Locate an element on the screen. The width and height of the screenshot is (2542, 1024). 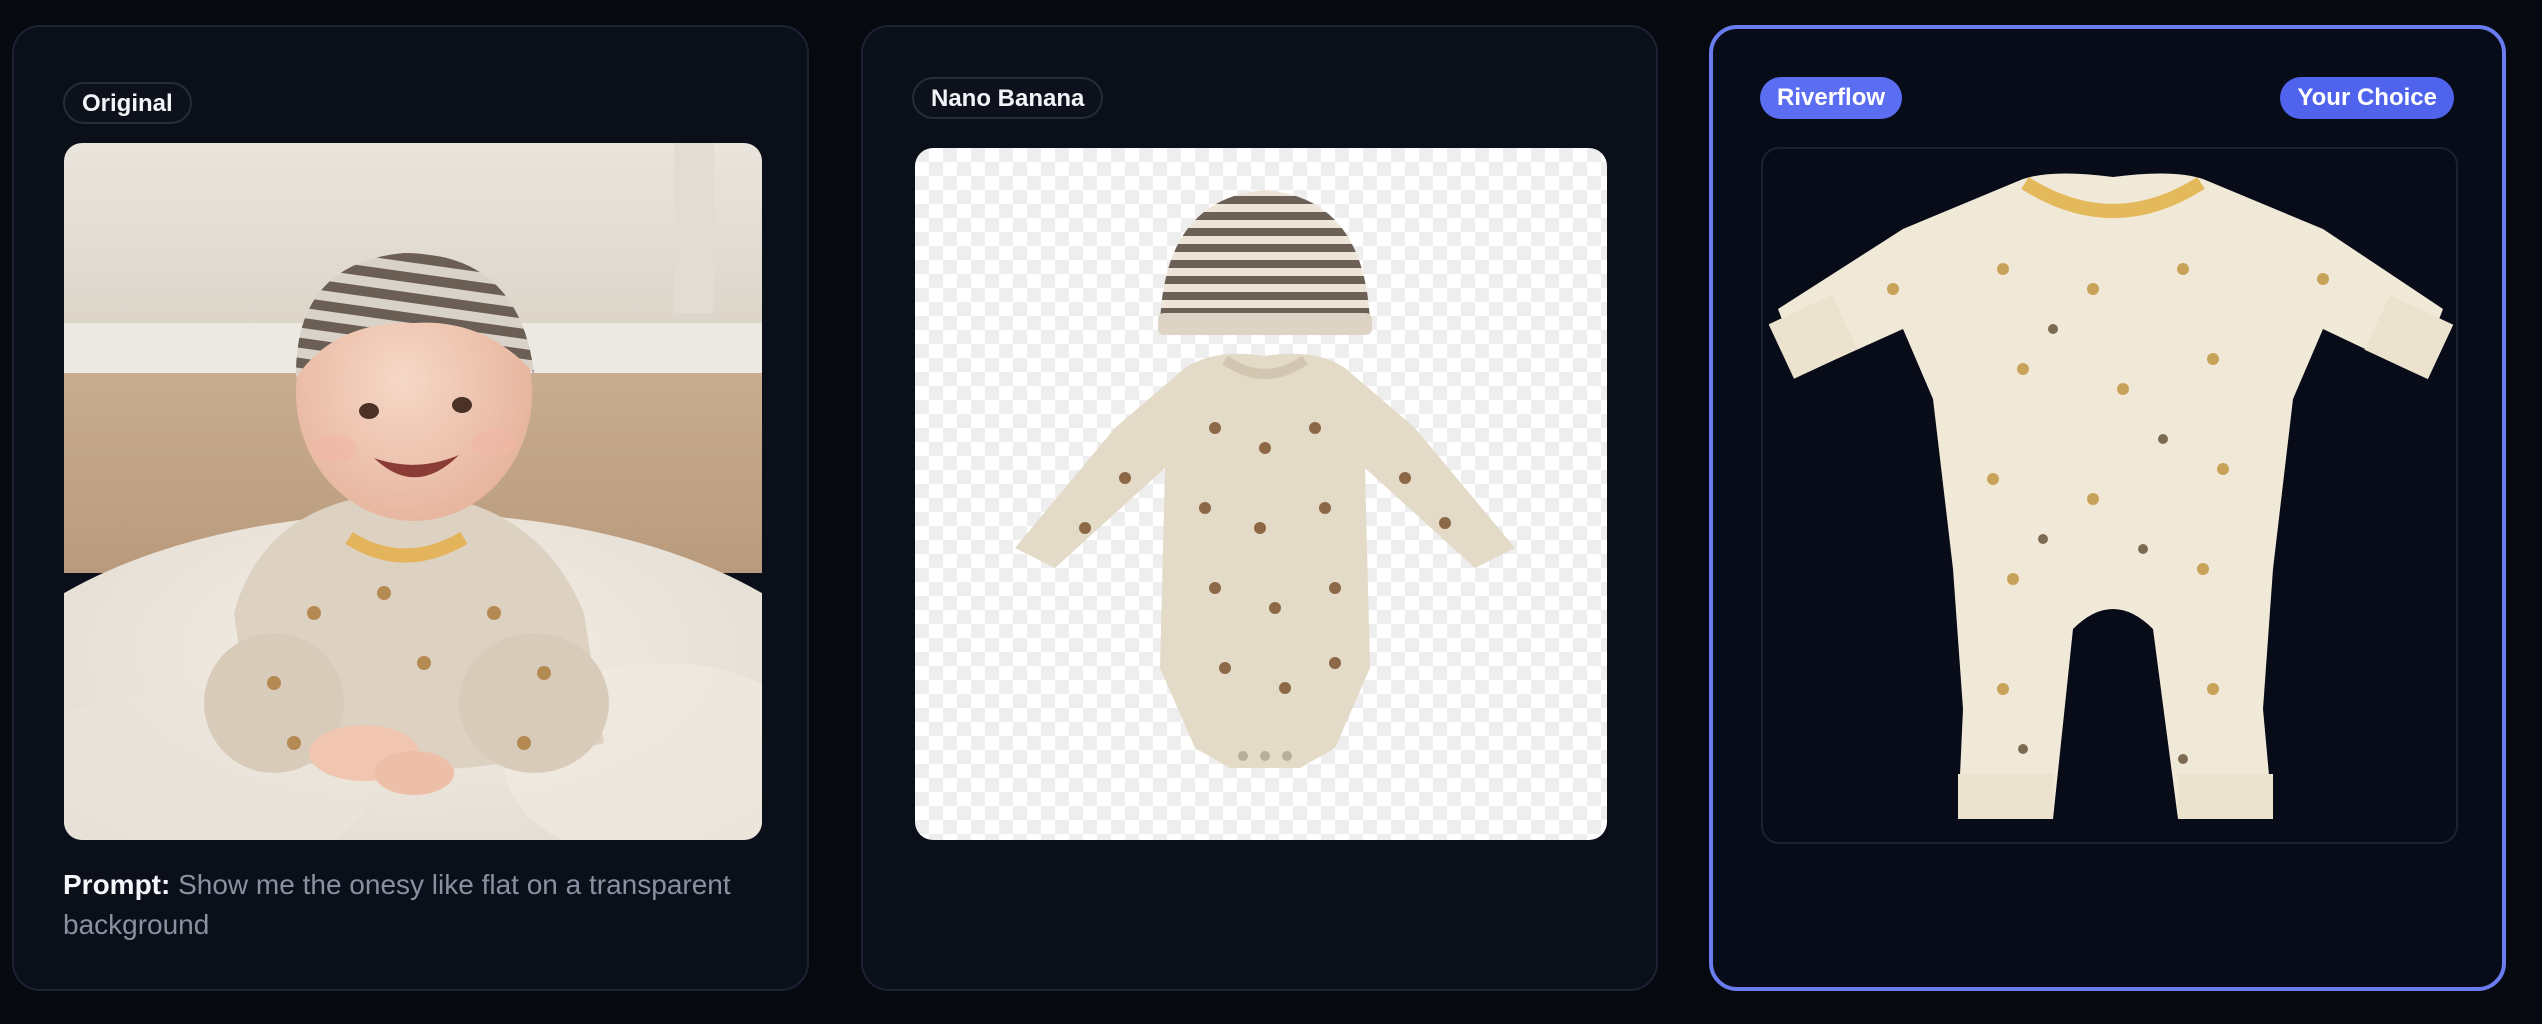
prompt-label: Prompt: is located at coordinates (117, 884).